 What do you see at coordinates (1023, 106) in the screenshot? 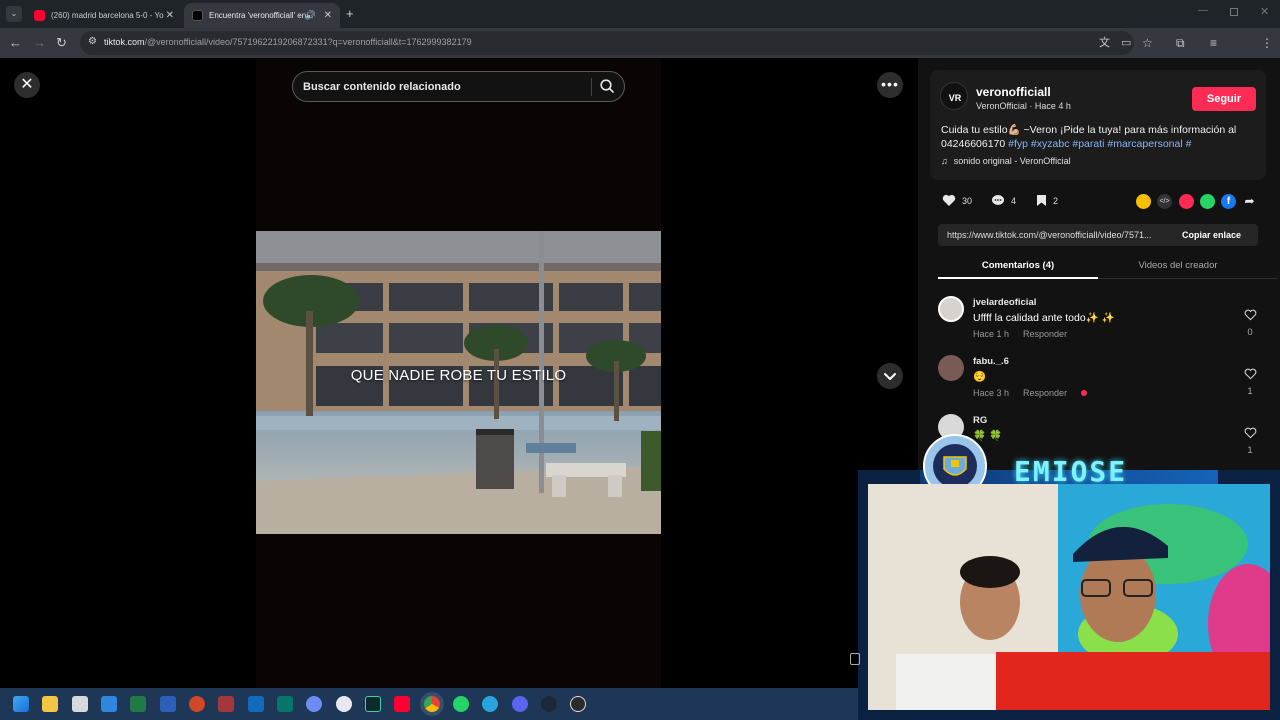
I see `author-nickname-time: VeronOfficial · Hace 4 h` at bounding box center [1023, 106].